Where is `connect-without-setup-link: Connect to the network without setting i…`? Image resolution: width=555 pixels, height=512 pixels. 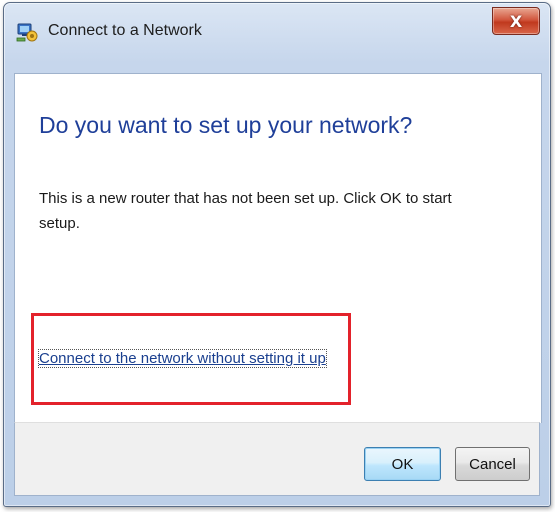 connect-without-setup-link: Connect to the network without setting i… is located at coordinates (182, 358).